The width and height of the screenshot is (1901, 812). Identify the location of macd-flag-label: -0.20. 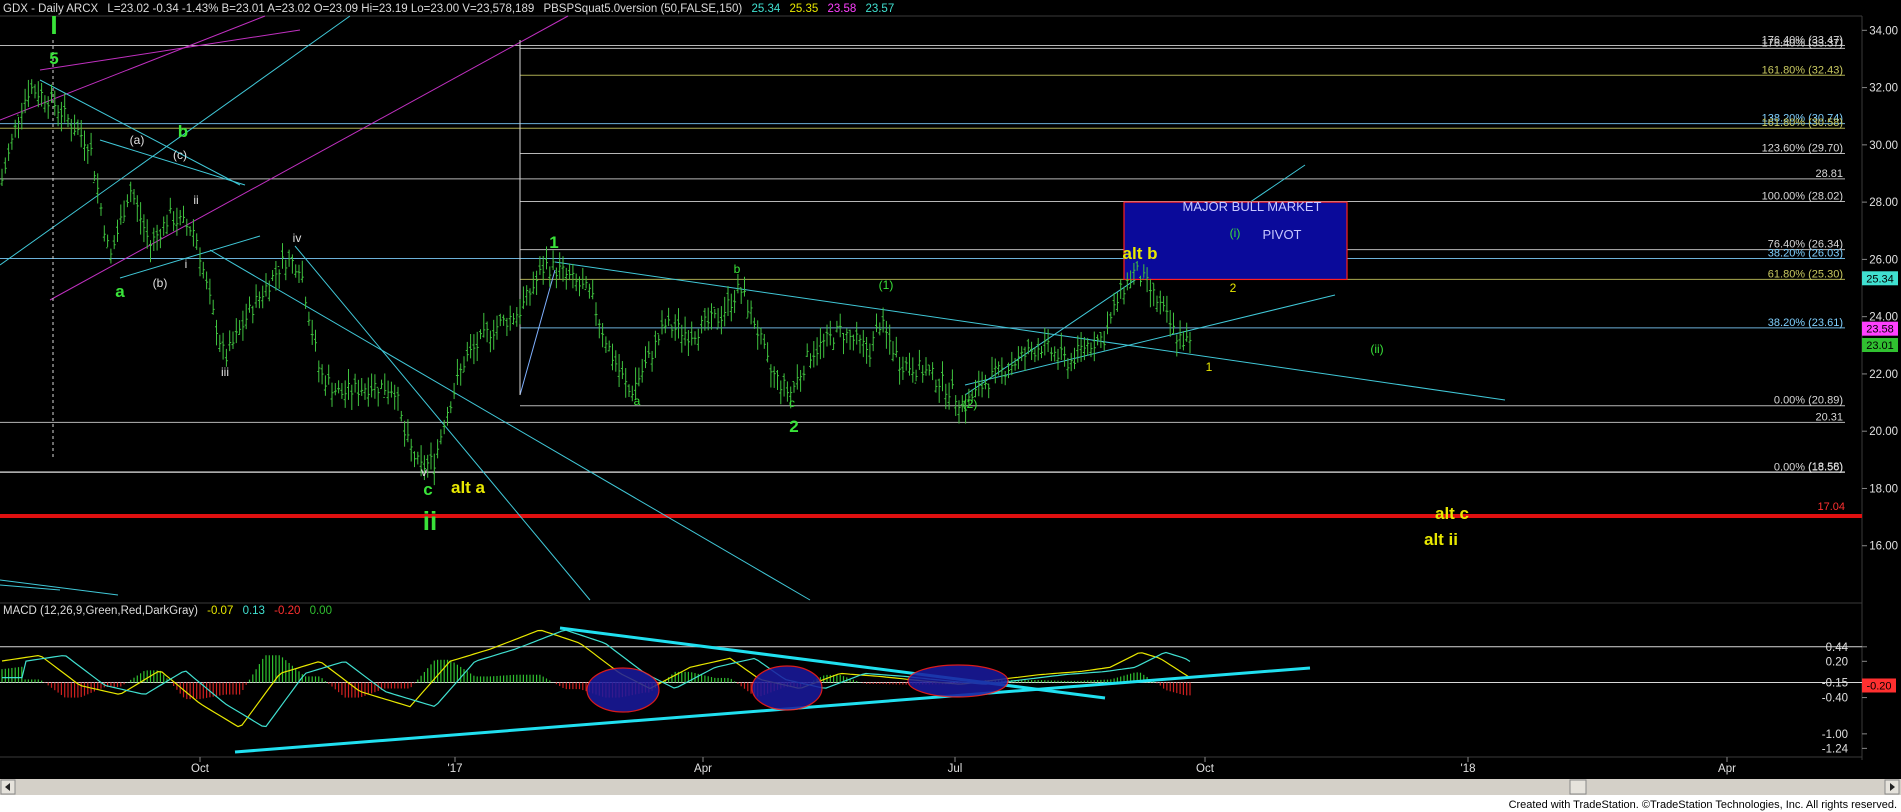
(1878, 686).